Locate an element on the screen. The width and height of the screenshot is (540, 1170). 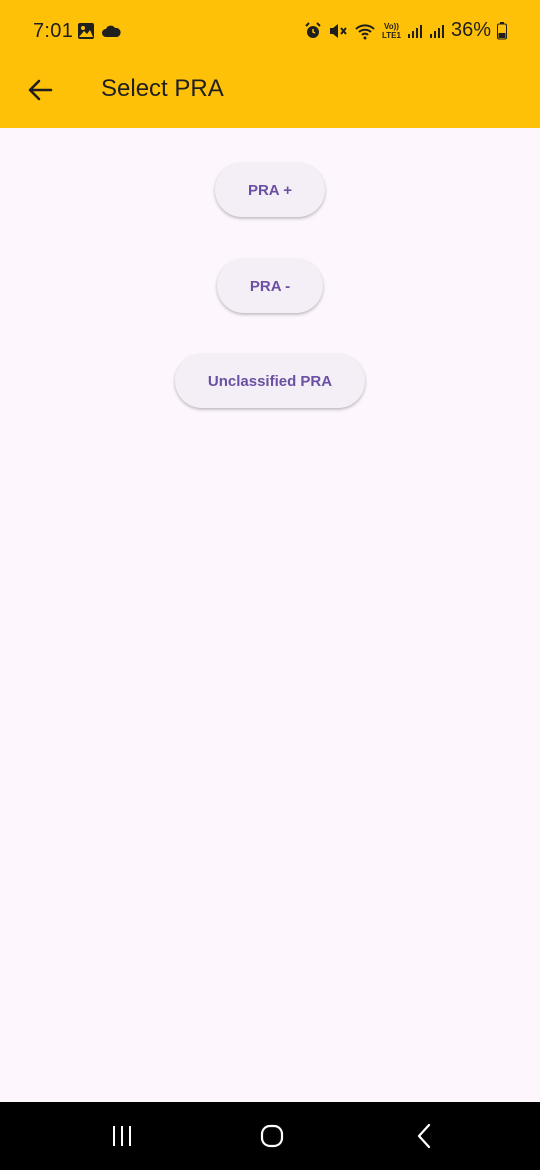
pra-minus-button: PRA - is located at coordinates (270, 286).